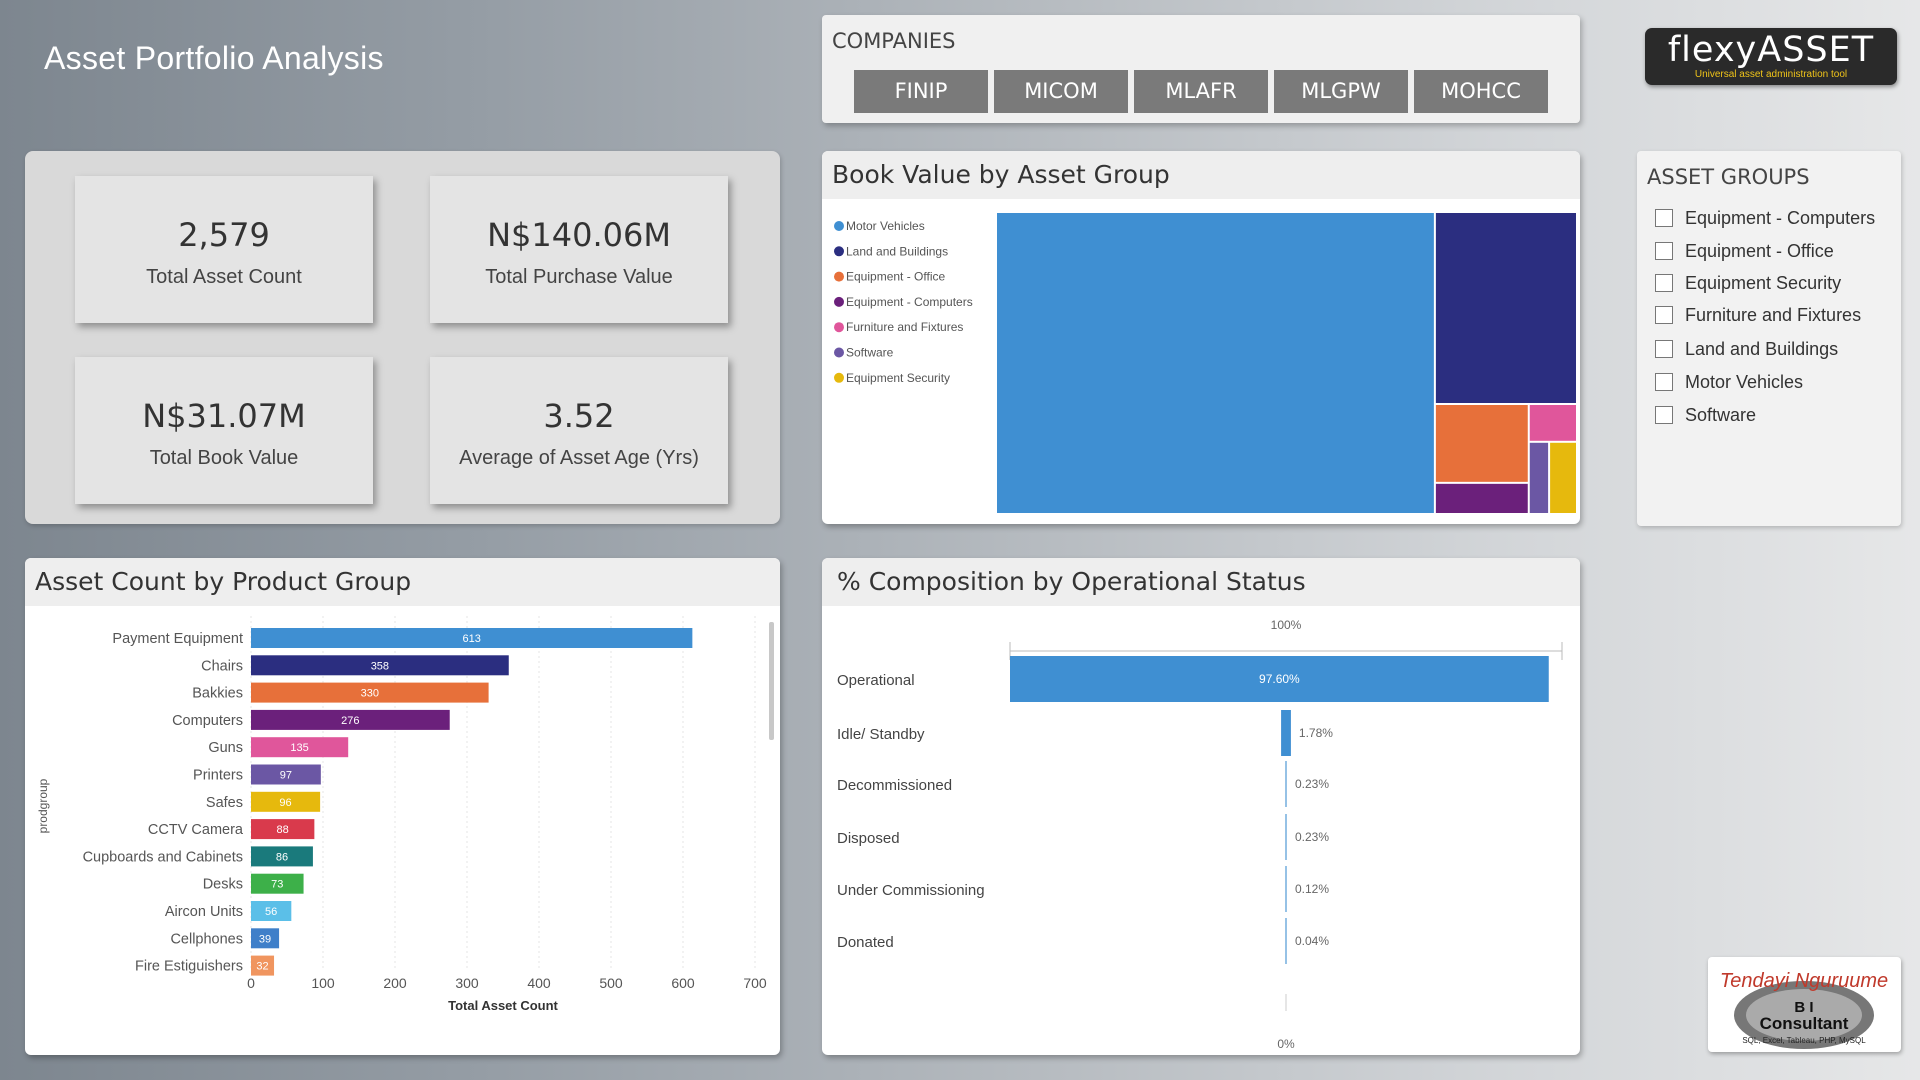 This screenshot has height=1080, width=1920. What do you see at coordinates (611, 983) in the screenshot?
I see `x-tick-label: 500` at bounding box center [611, 983].